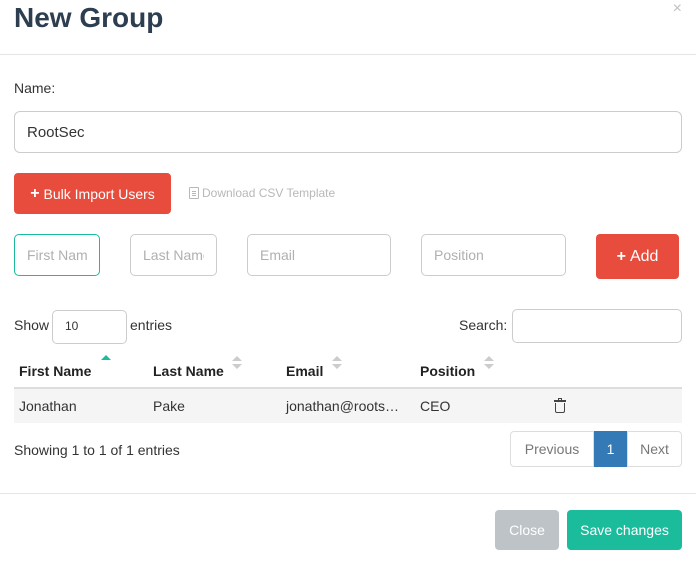  I want to click on search-input, so click(597, 326).